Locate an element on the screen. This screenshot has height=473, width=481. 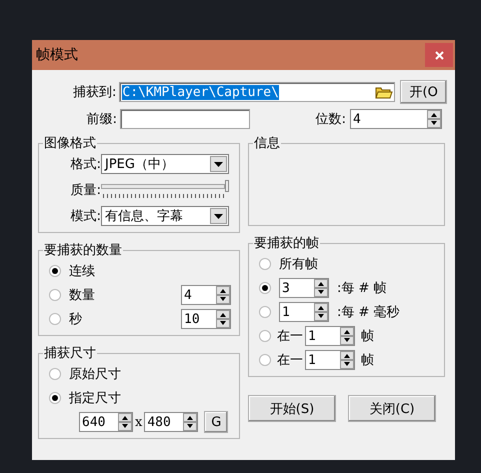
path-field: C:\KMPlayer\Capture\ is located at coordinates (257, 92).